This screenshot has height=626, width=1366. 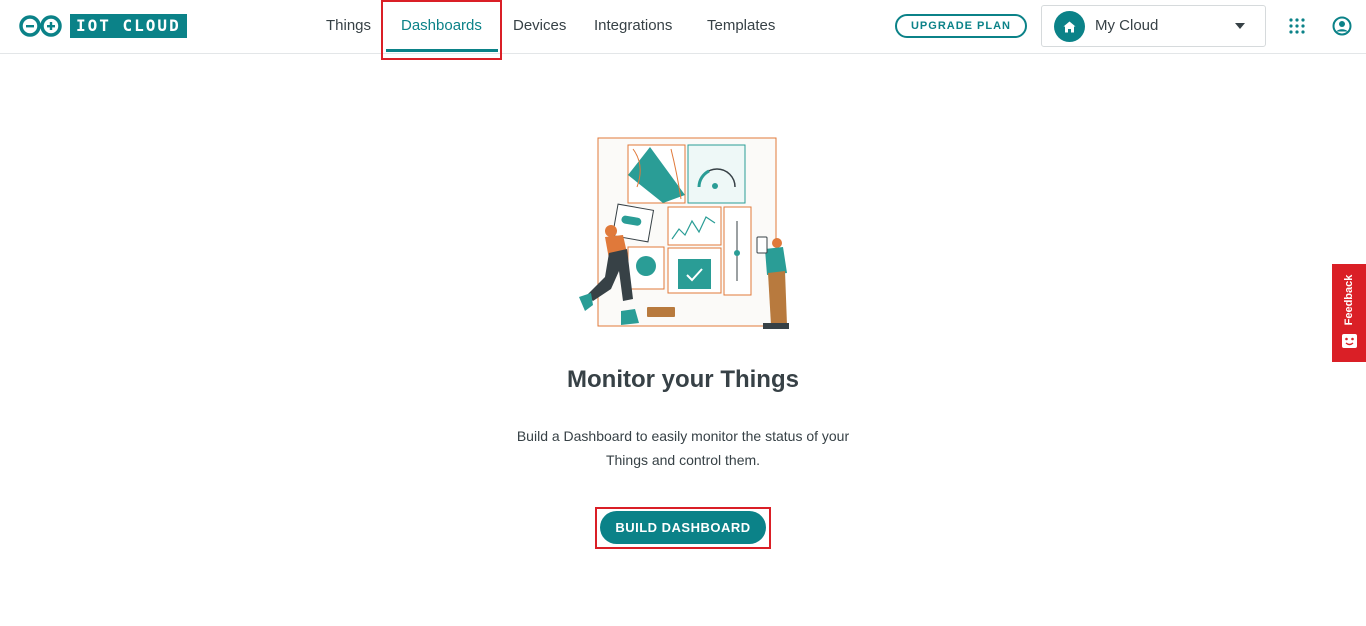 I want to click on nav-things: Things, so click(x=348, y=26).